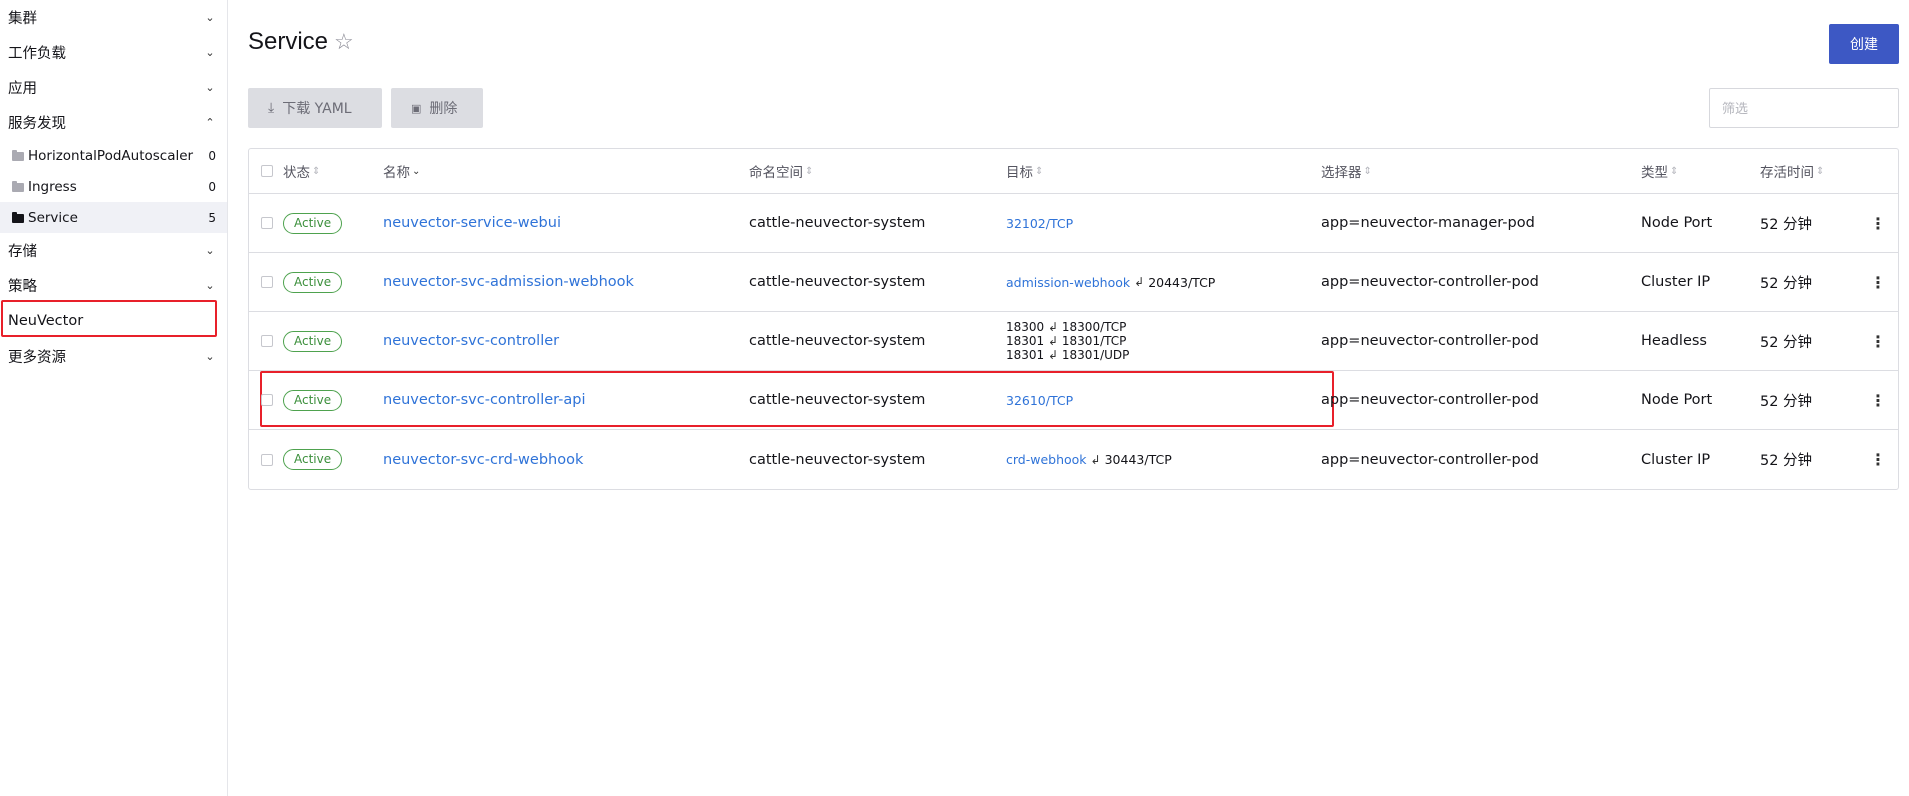 This screenshot has height=796, width=1909. Describe the element at coordinates (396, 173) in the screenshot. I see `column-header-label: 名称` at that location.